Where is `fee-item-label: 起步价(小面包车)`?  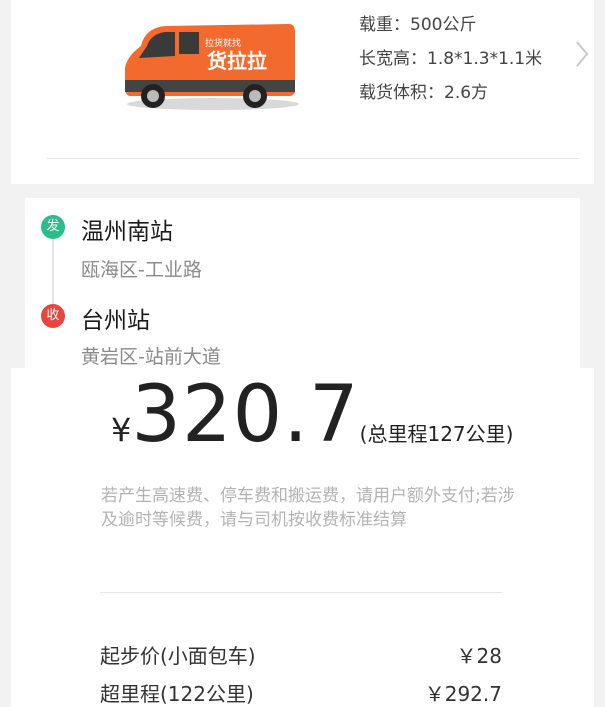
fee-item-label: 起步价(小面包车) is located at coordinates (178, 656).